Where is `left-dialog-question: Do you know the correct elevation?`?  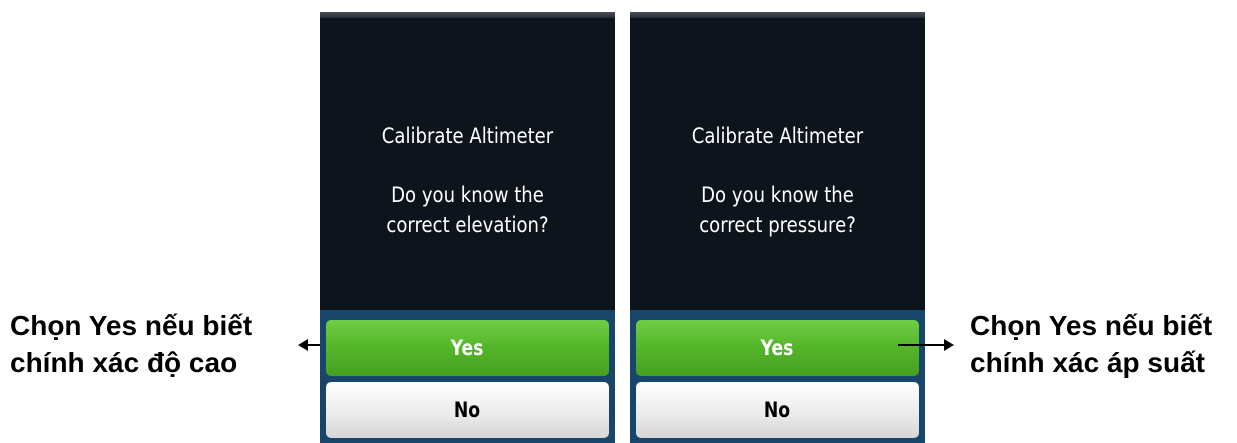 left-dialog-question: Do you know the correct elevation? is located at coordinates (468, 210).